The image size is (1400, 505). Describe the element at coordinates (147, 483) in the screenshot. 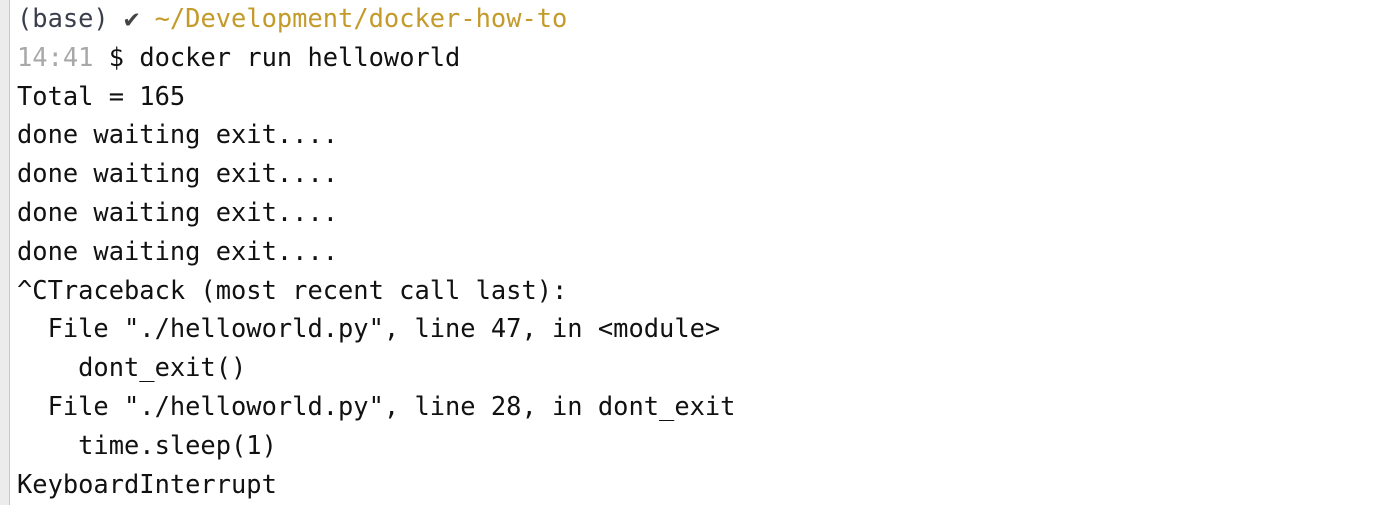

I see `output-line: KeyboardInterrupt` at that location.